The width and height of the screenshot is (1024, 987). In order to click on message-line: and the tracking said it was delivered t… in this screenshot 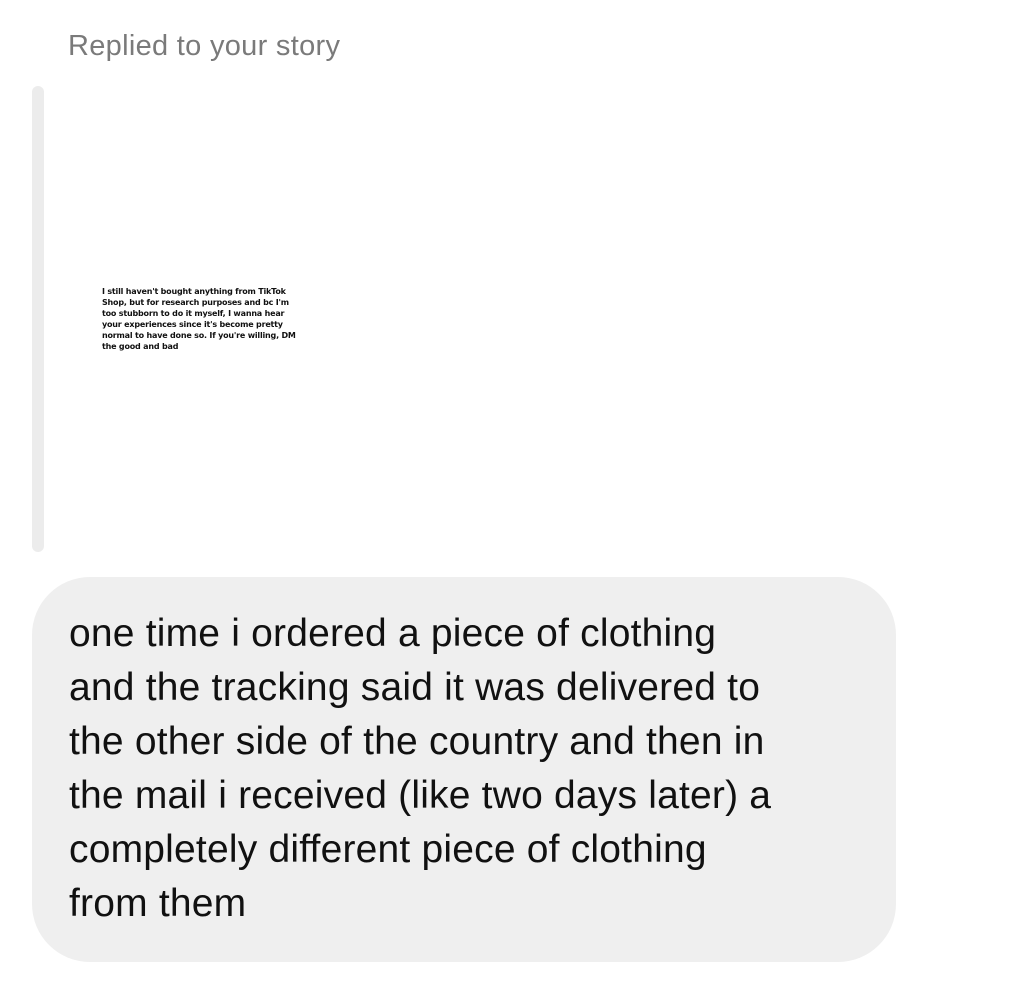, I will do `click(415, 687)`.